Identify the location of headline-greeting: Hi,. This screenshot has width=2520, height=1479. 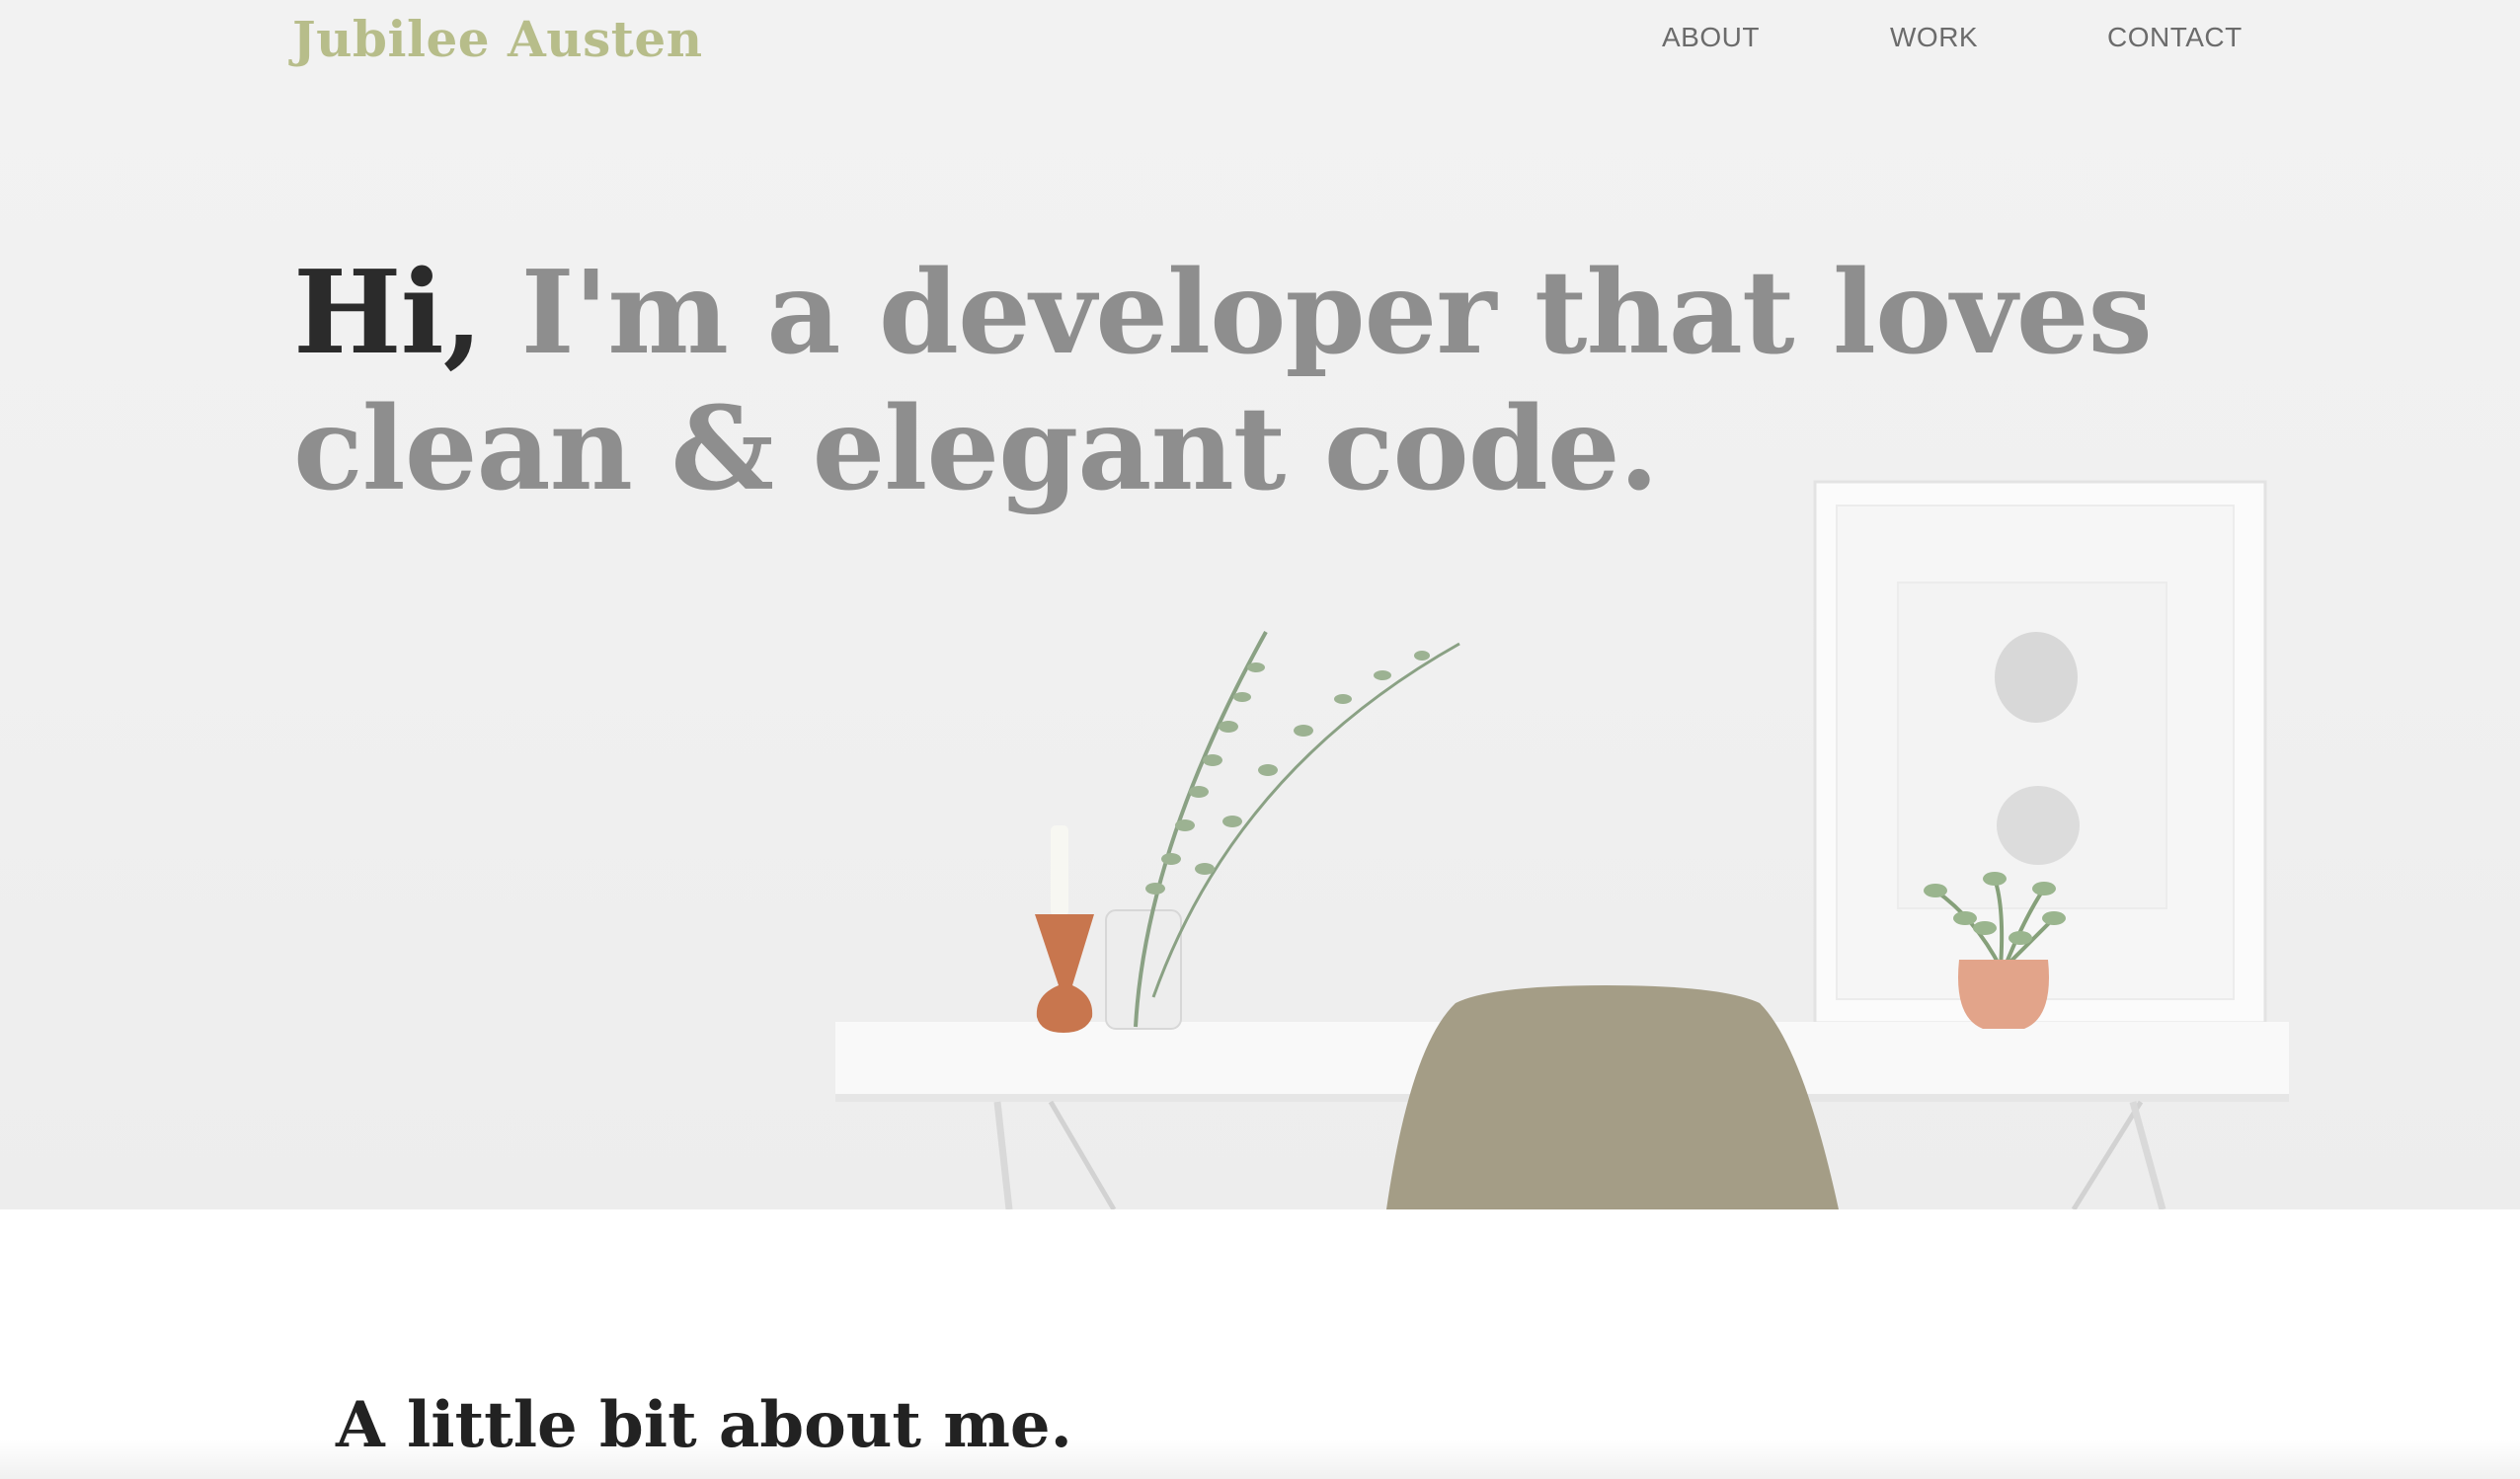
(388, 313).